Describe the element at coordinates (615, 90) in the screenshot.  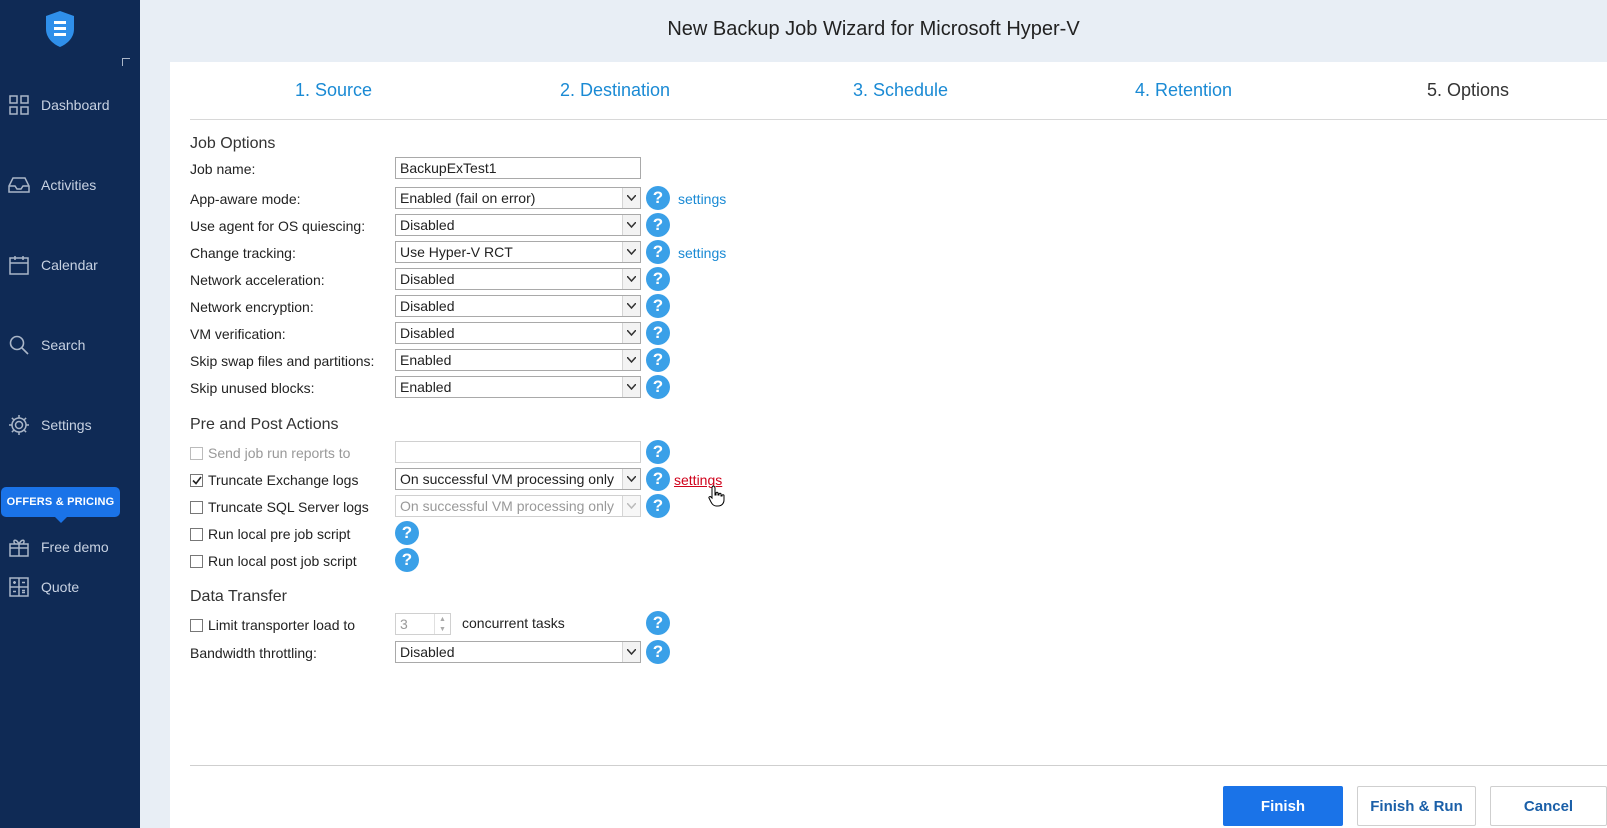
I see `tab-destination: 2. Destination` at that location.